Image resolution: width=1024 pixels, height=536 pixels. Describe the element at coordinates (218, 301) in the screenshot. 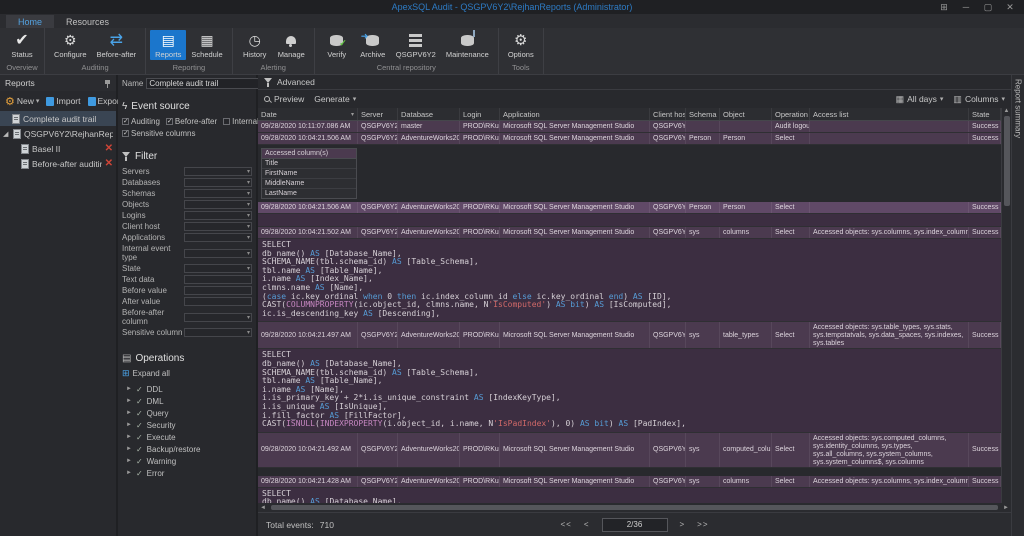

I see `after-value-input` at that location.